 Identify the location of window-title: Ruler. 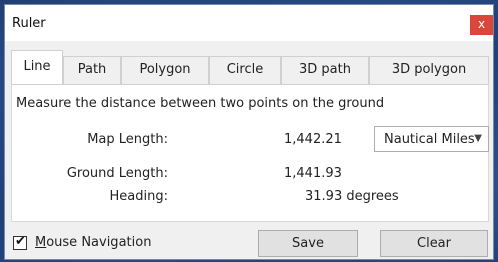
(29, 23).